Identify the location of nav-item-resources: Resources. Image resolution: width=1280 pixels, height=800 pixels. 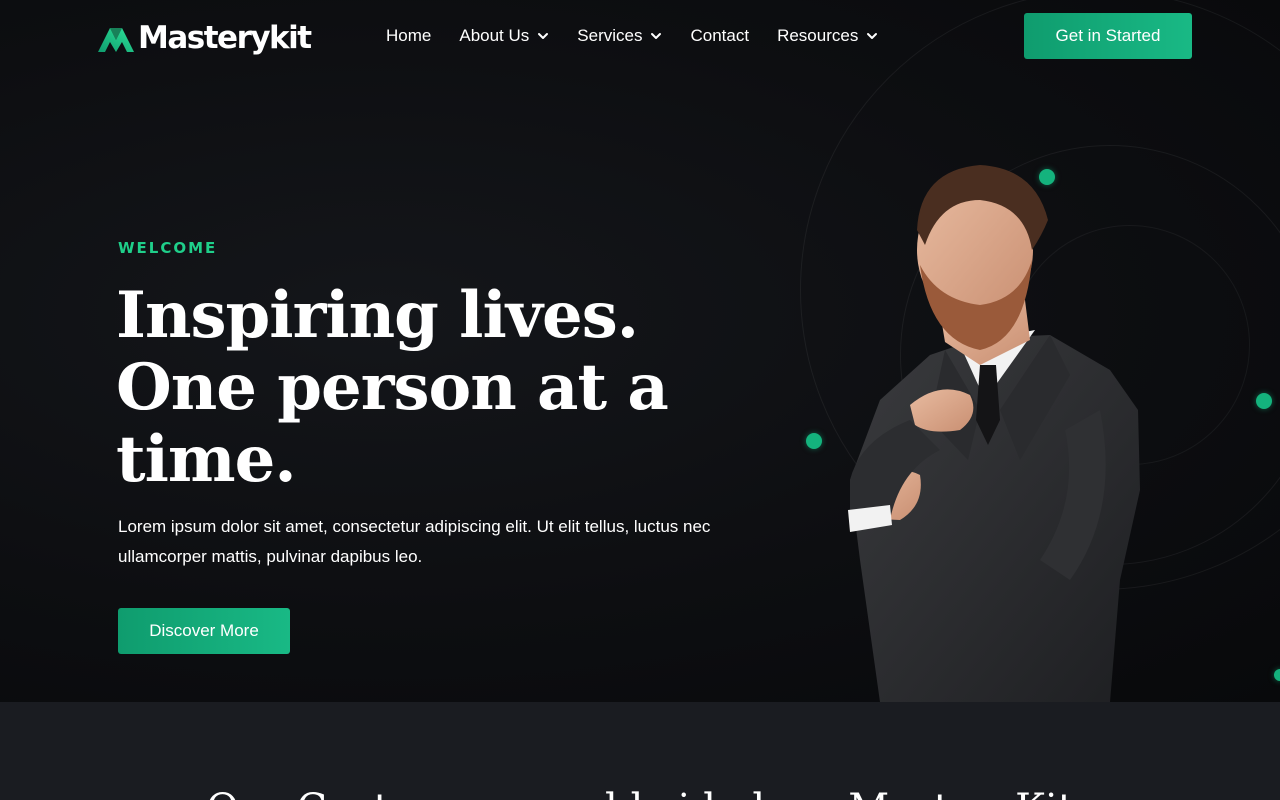
(827, 36).